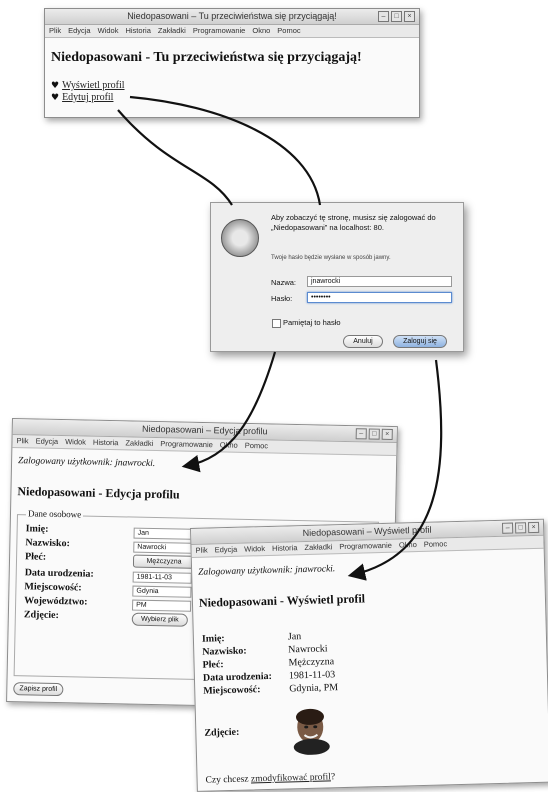  Describe the element at coordinates (37, 529) in the screenshot. I see `field-label: Imię:` at that location.